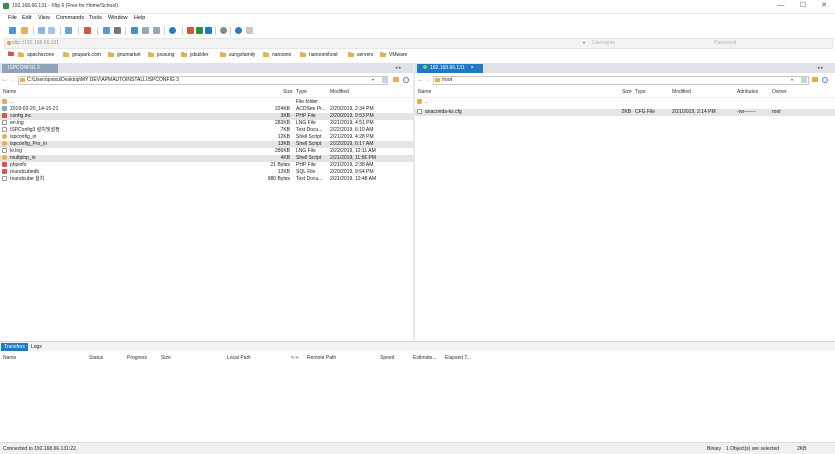  I want to click on xftp-icon, so click(199, 30).